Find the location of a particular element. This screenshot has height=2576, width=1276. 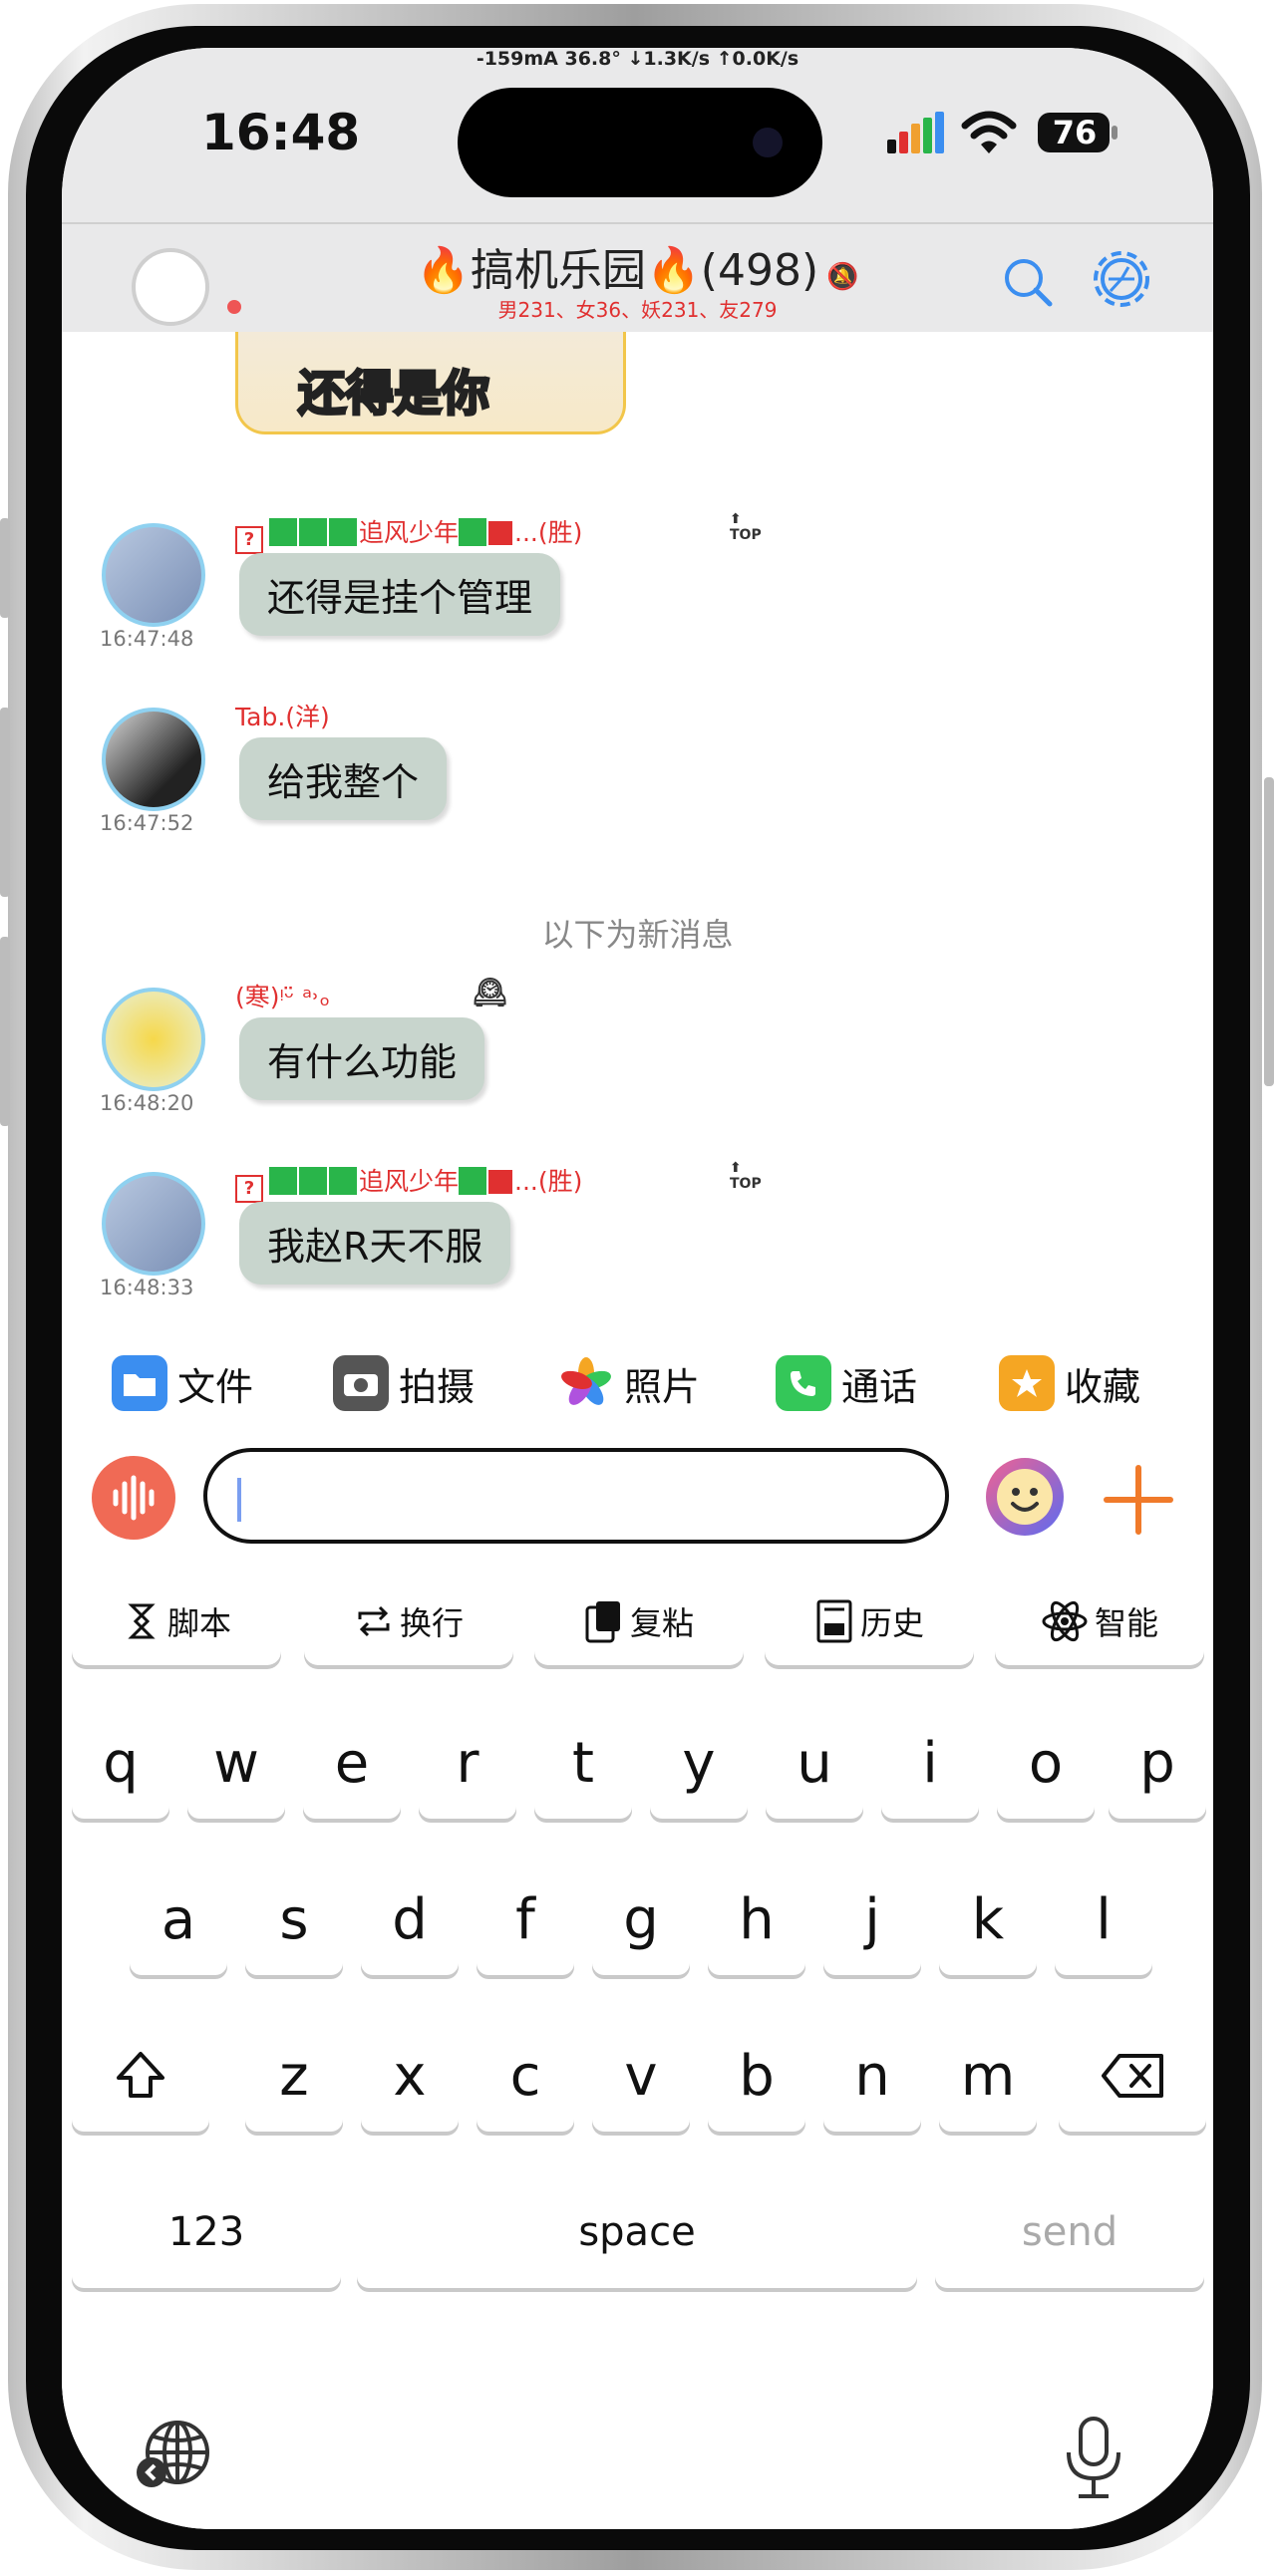

gear-icon is located at coordinates (1121, 279).